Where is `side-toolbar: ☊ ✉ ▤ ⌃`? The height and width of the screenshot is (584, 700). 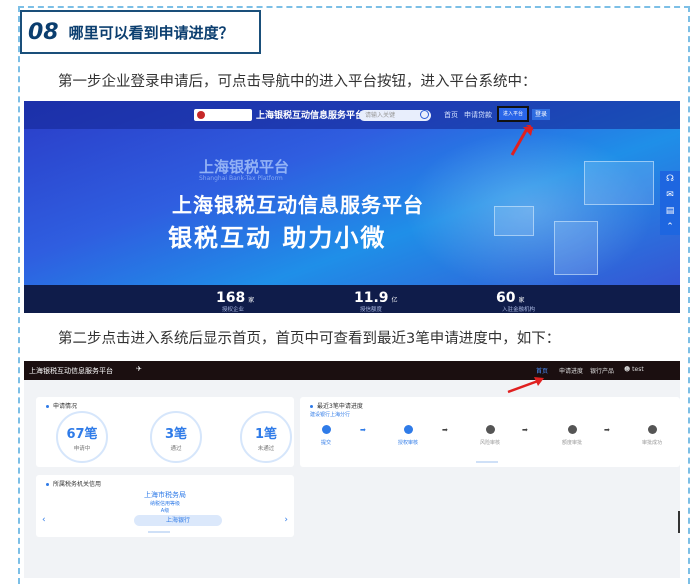 side-toolbar: ☊ ✉ ▤ ⌃ is located at coordinates (670, 203).